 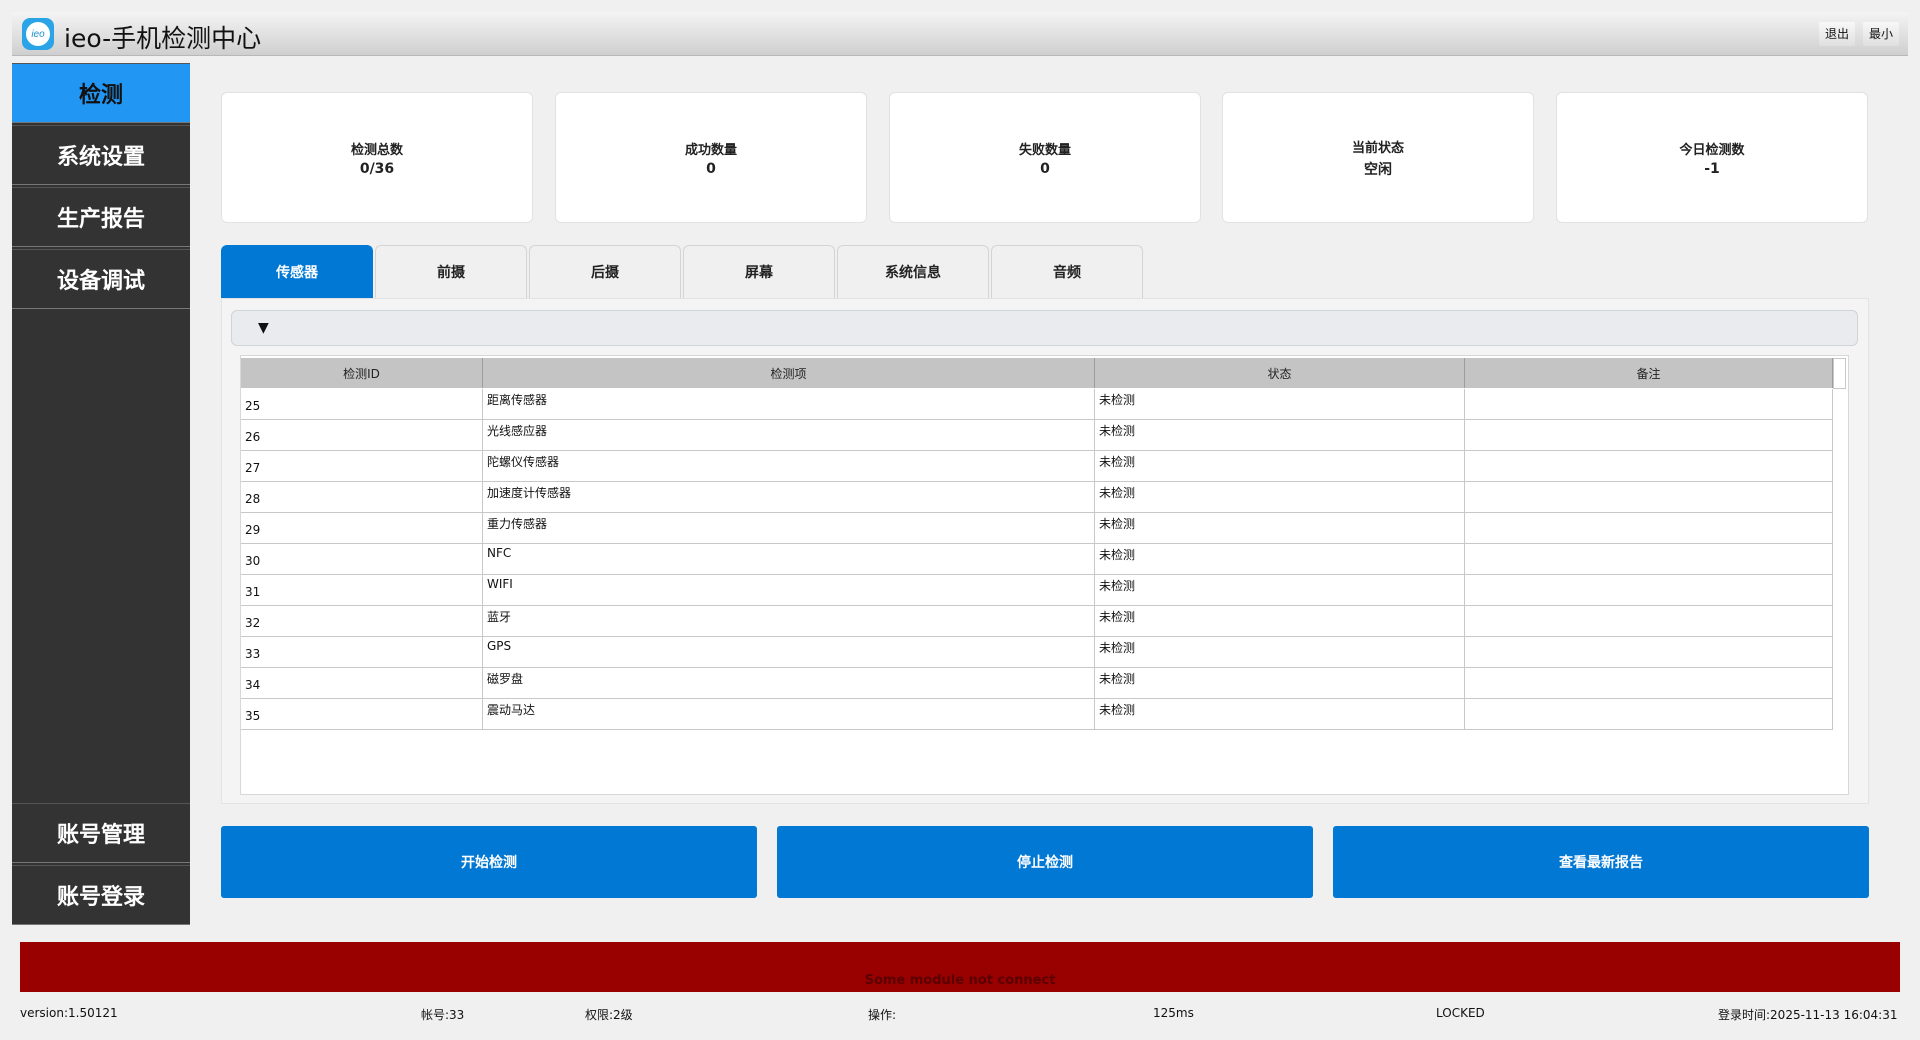 I want to click on table-row: 33 GPS 未检测, so click(x=1037, y=652).